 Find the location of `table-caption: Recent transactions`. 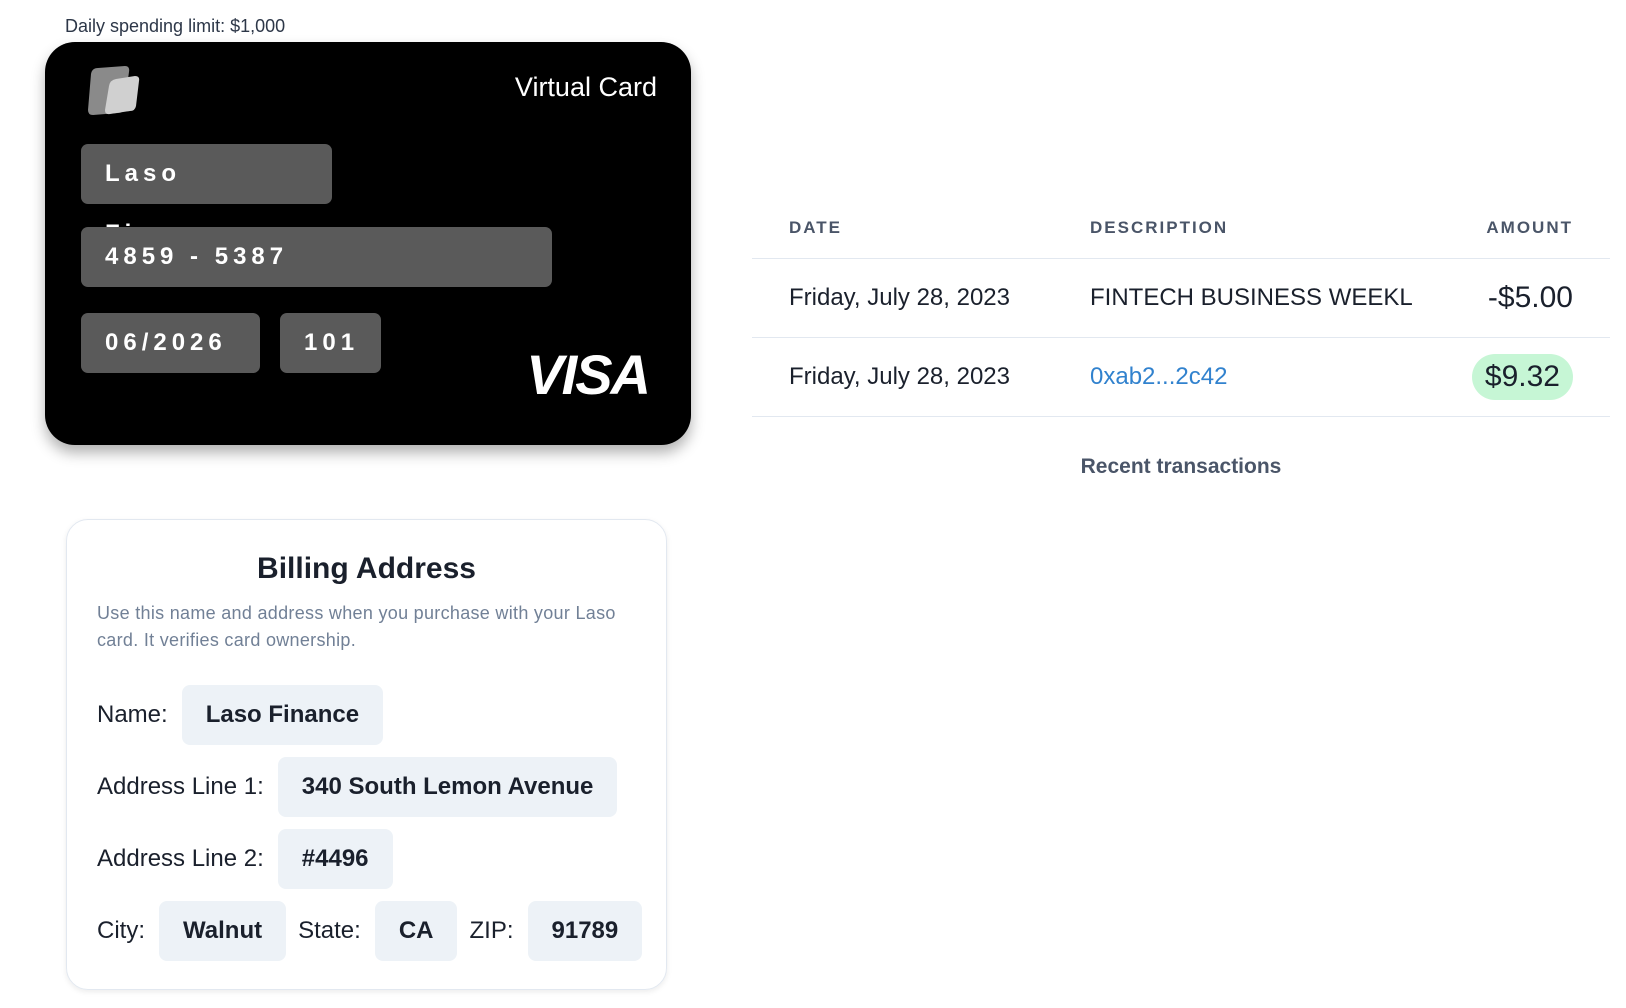

table-caption: Recent transactions is located at coordinates (1181, 466).